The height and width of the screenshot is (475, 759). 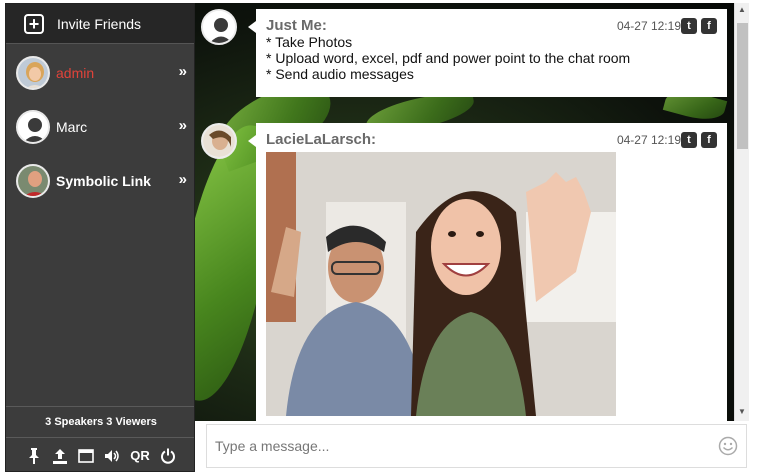 I want to click on emoji-icon, so click(x=728, y=446).